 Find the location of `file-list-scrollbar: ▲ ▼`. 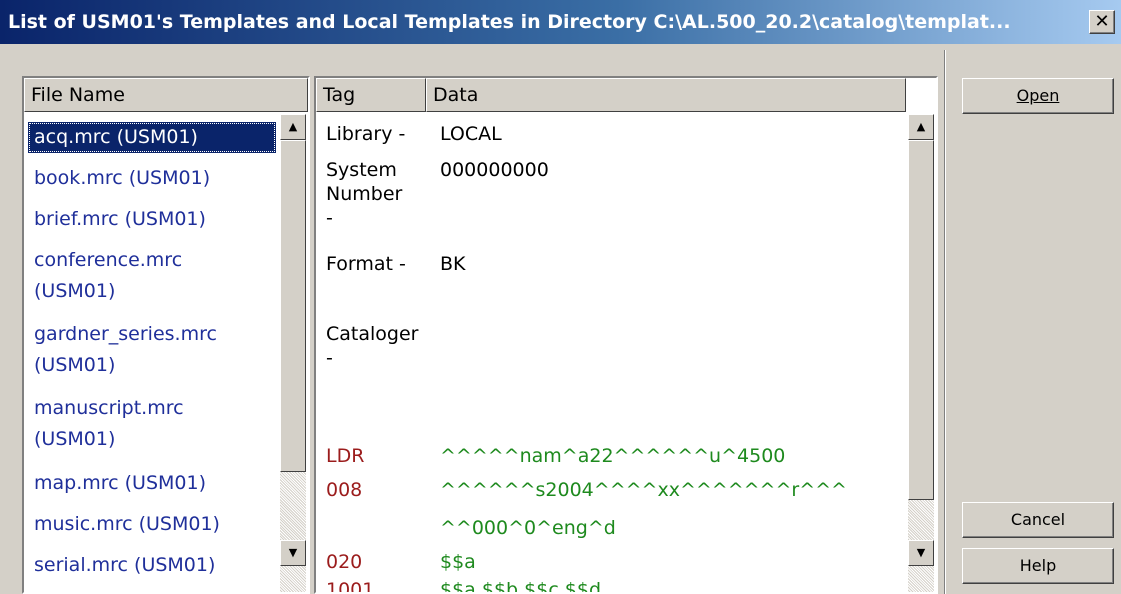

file-list-scrollbar: ▲ ▼ is located at coordinates (293, 353).